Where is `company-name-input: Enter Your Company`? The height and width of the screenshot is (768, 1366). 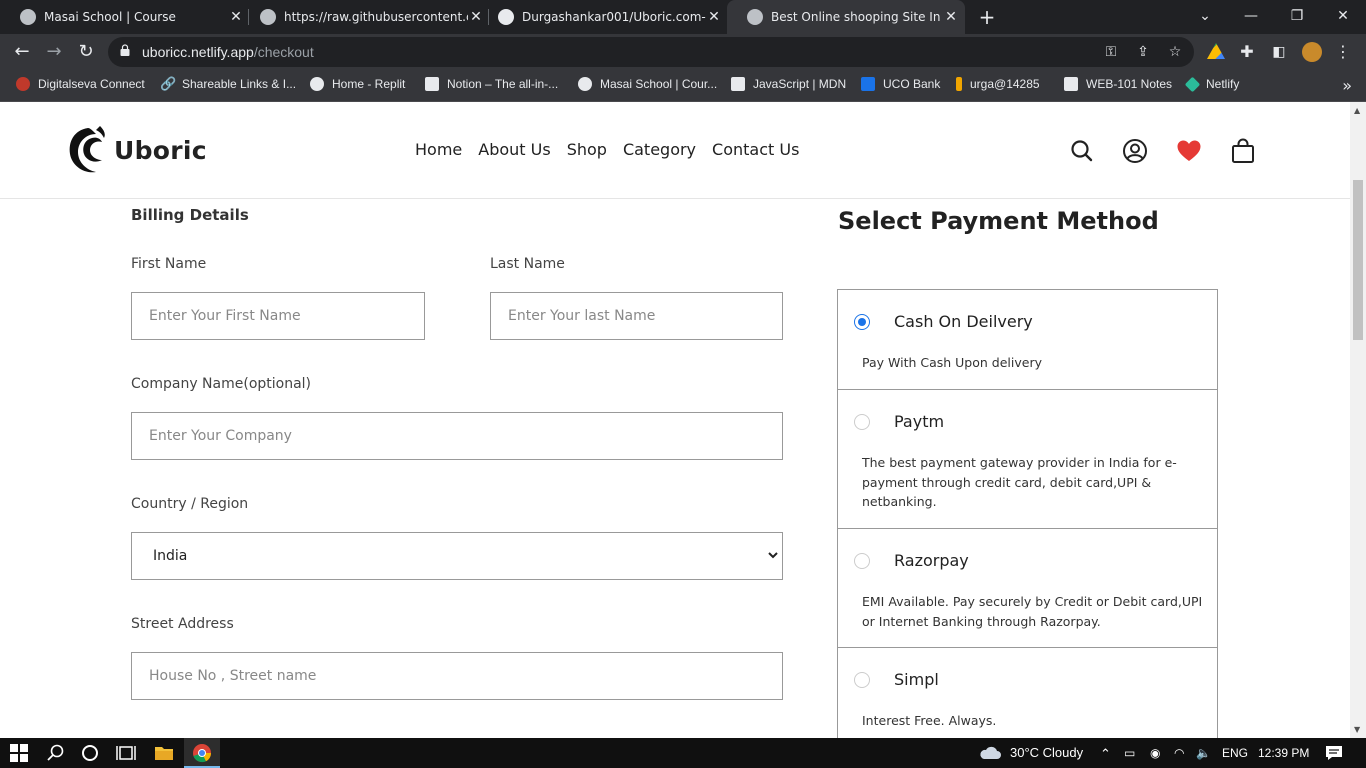
company-name-input: Enter Your Company is located at coordinates (457, 436).